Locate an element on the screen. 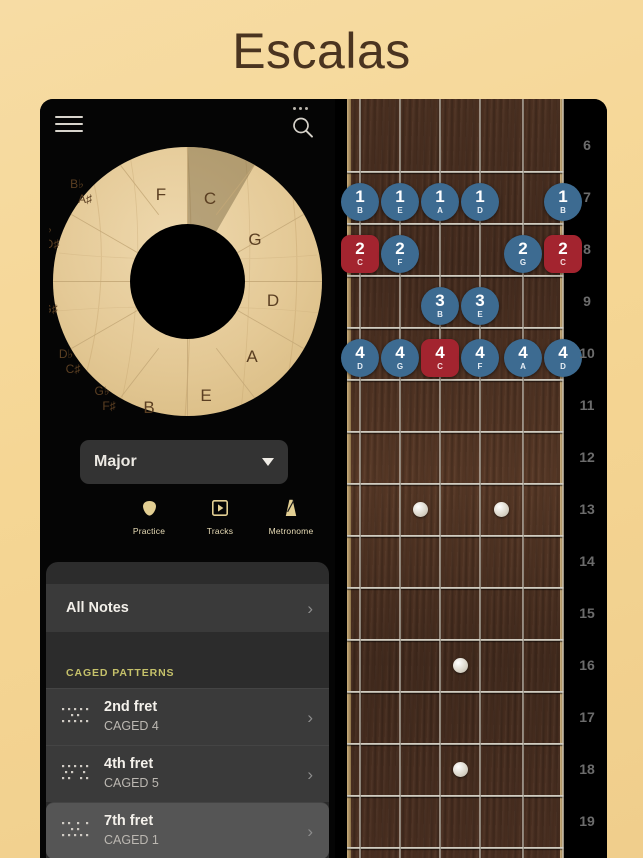 Image resolution: width=643 pixels, height=858 pixels. note-marker-4-f: 4F is located at coordinates (480, 358).